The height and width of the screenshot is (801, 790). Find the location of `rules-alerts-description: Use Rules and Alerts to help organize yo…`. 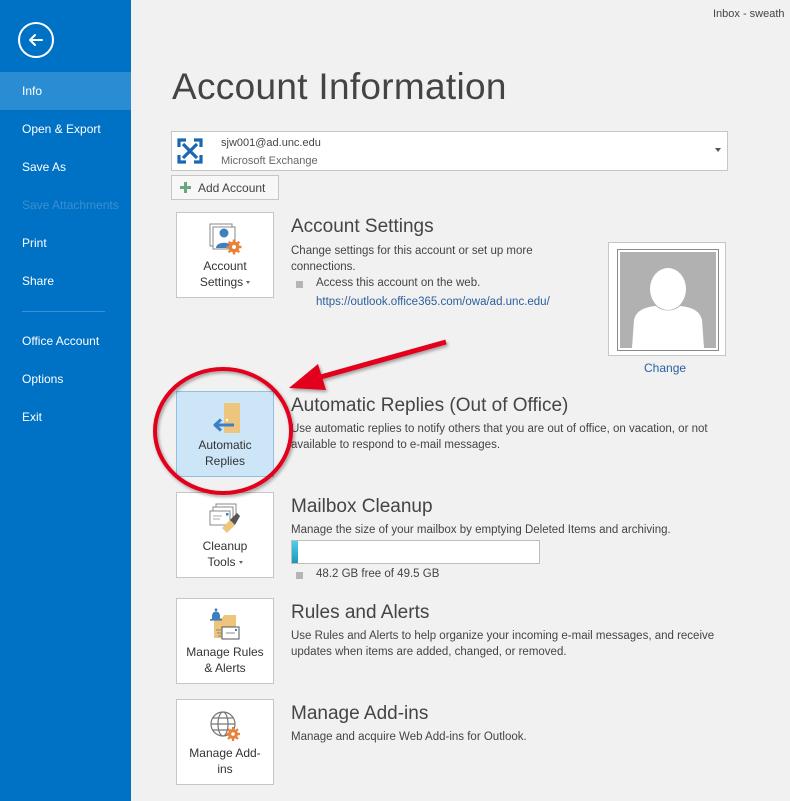

rules-alerts-description: Use Rules and Alerts to help organize yo… is located at coordinates (503, 644).